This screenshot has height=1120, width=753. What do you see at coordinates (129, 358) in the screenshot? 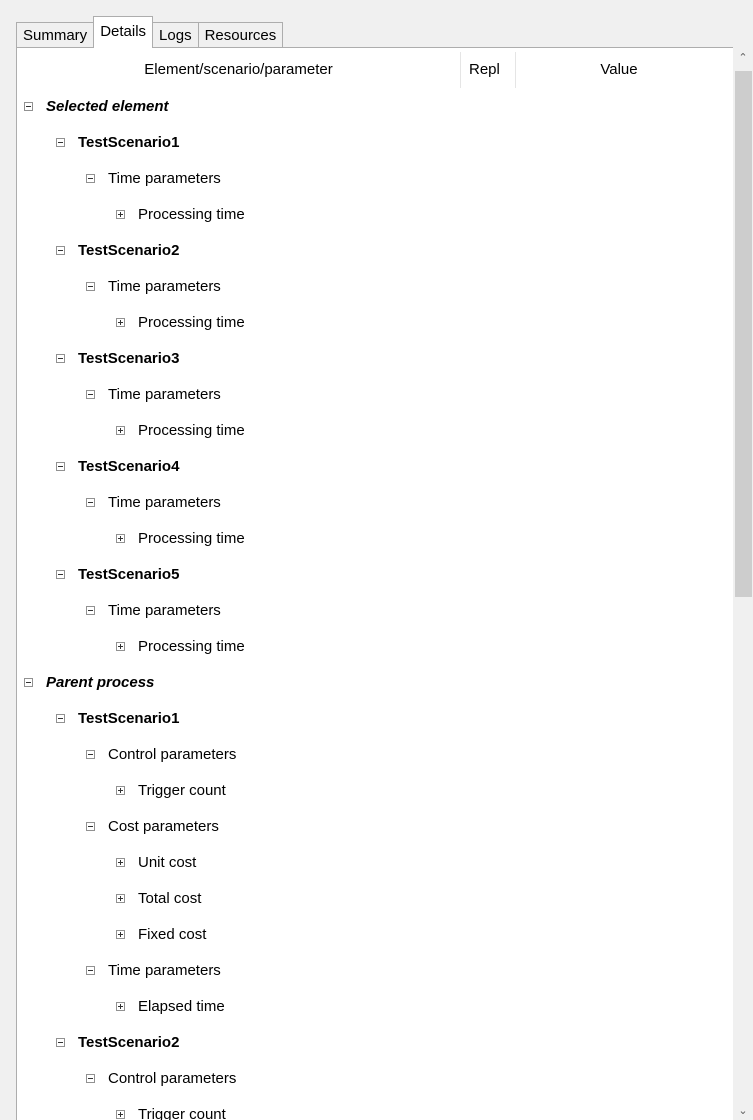
I see `tree-row-label: TestScenario3` at bounding box center [129, 358].